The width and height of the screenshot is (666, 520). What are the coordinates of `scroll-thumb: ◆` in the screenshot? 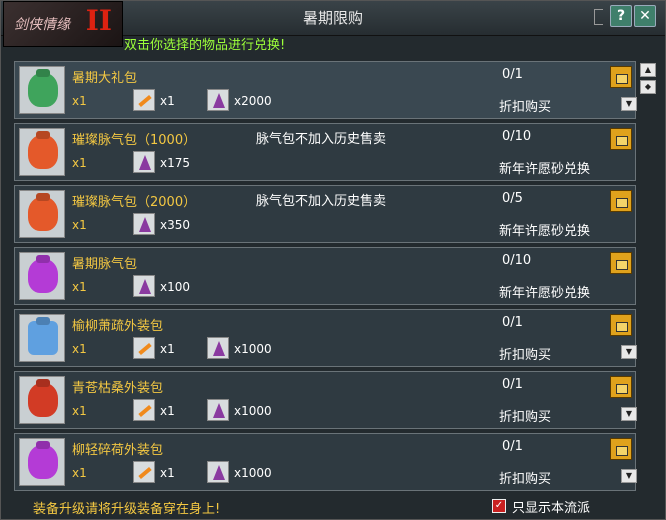 It's located at (648, 87).